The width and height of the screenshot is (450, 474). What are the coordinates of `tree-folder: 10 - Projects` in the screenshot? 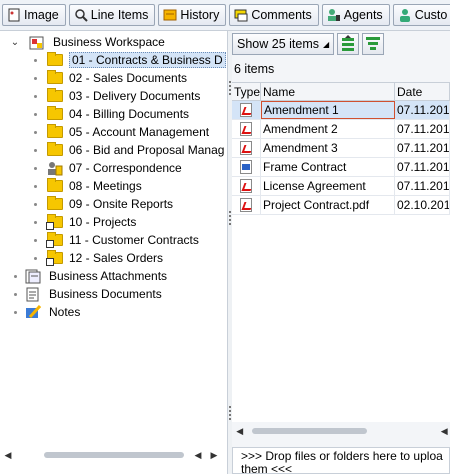 It's located at (85, 222).